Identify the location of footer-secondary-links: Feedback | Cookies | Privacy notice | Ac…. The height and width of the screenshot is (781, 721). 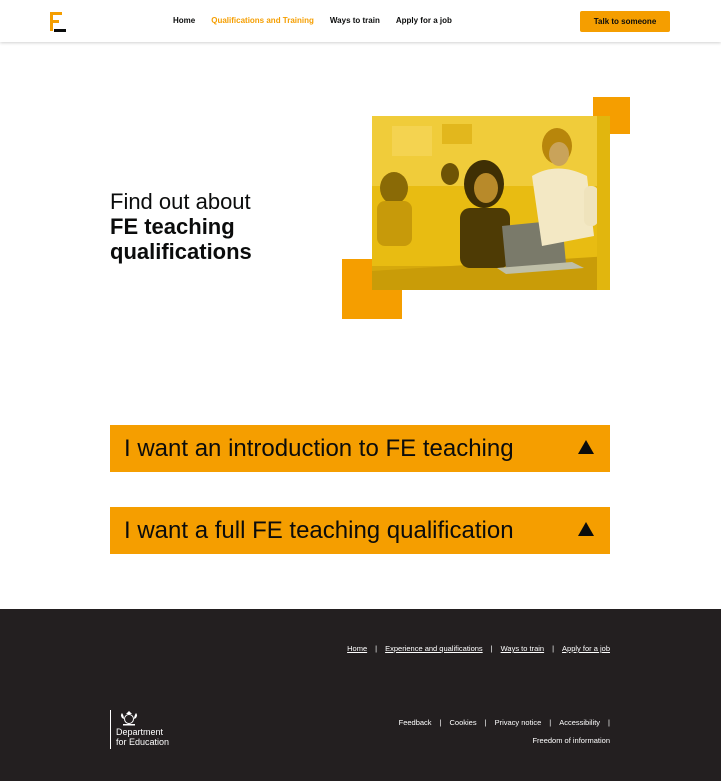
(504, 722).